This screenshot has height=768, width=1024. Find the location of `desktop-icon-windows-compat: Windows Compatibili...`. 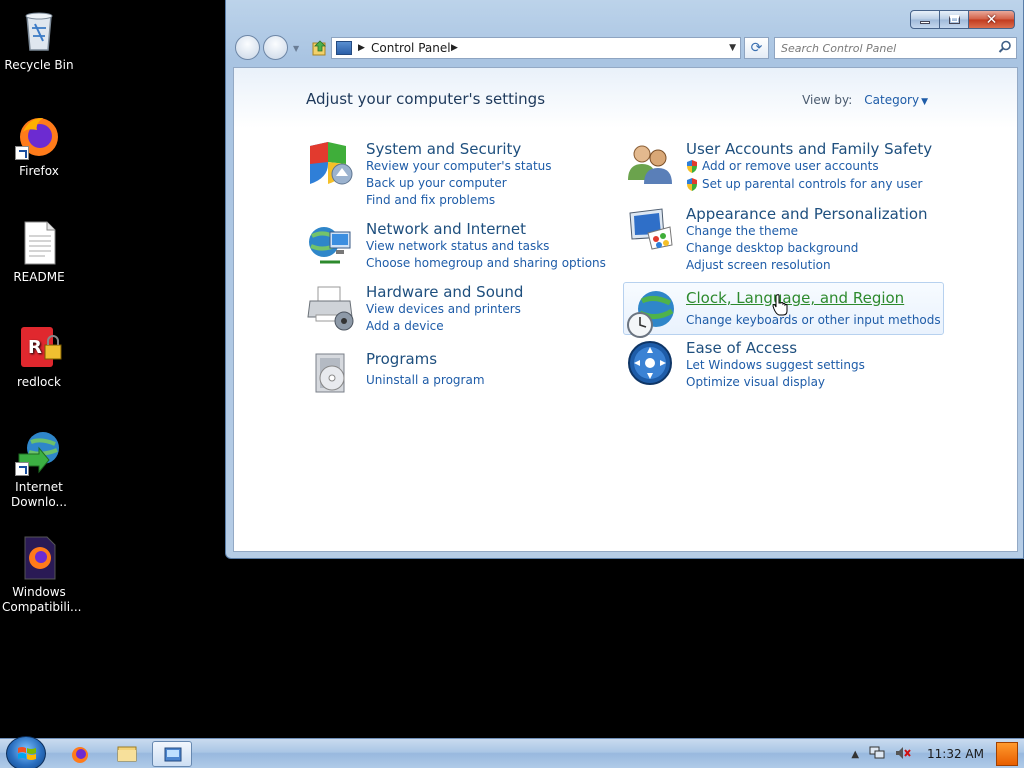

desktop-icon-windows-compat: Windows Compatibili... is located at coordinates (41, 574).